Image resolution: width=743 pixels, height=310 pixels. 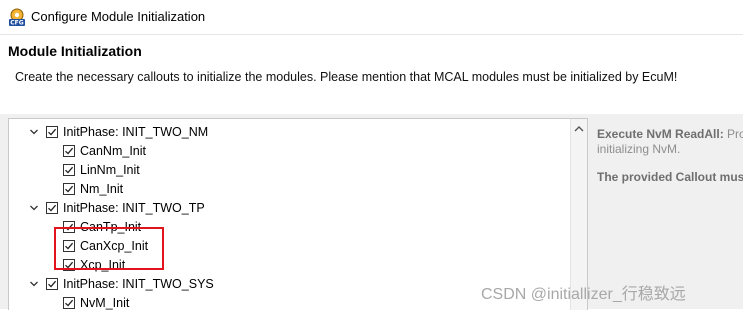 I want to click on module-label: CanNm_Init, so click(x=113, y=150).